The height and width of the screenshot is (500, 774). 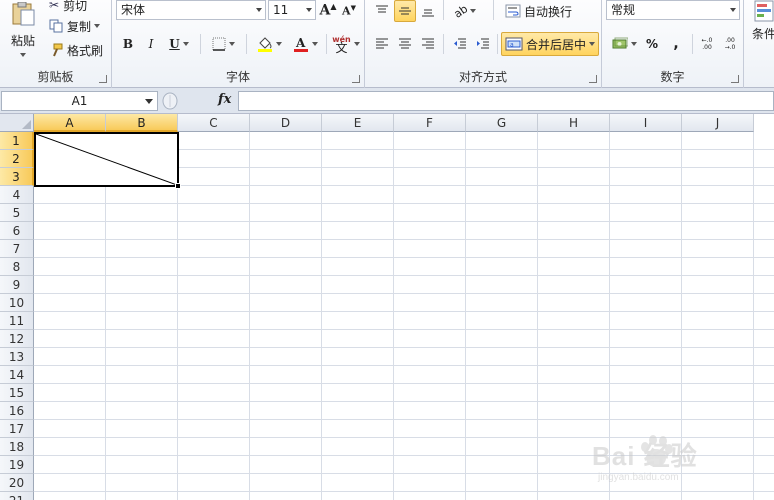 What do you see at coordinates (17, 159) in the screenshot?
I see `row-header-2: 2` at bounding box center [17, 159].